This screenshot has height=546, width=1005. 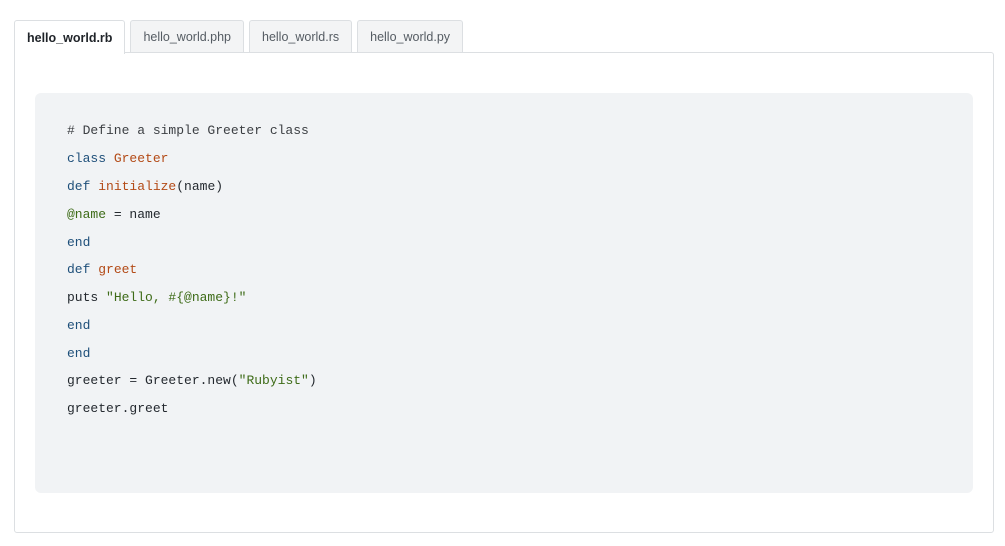 I want to click on code-method-name: initialize, so click(x=137, y=186).